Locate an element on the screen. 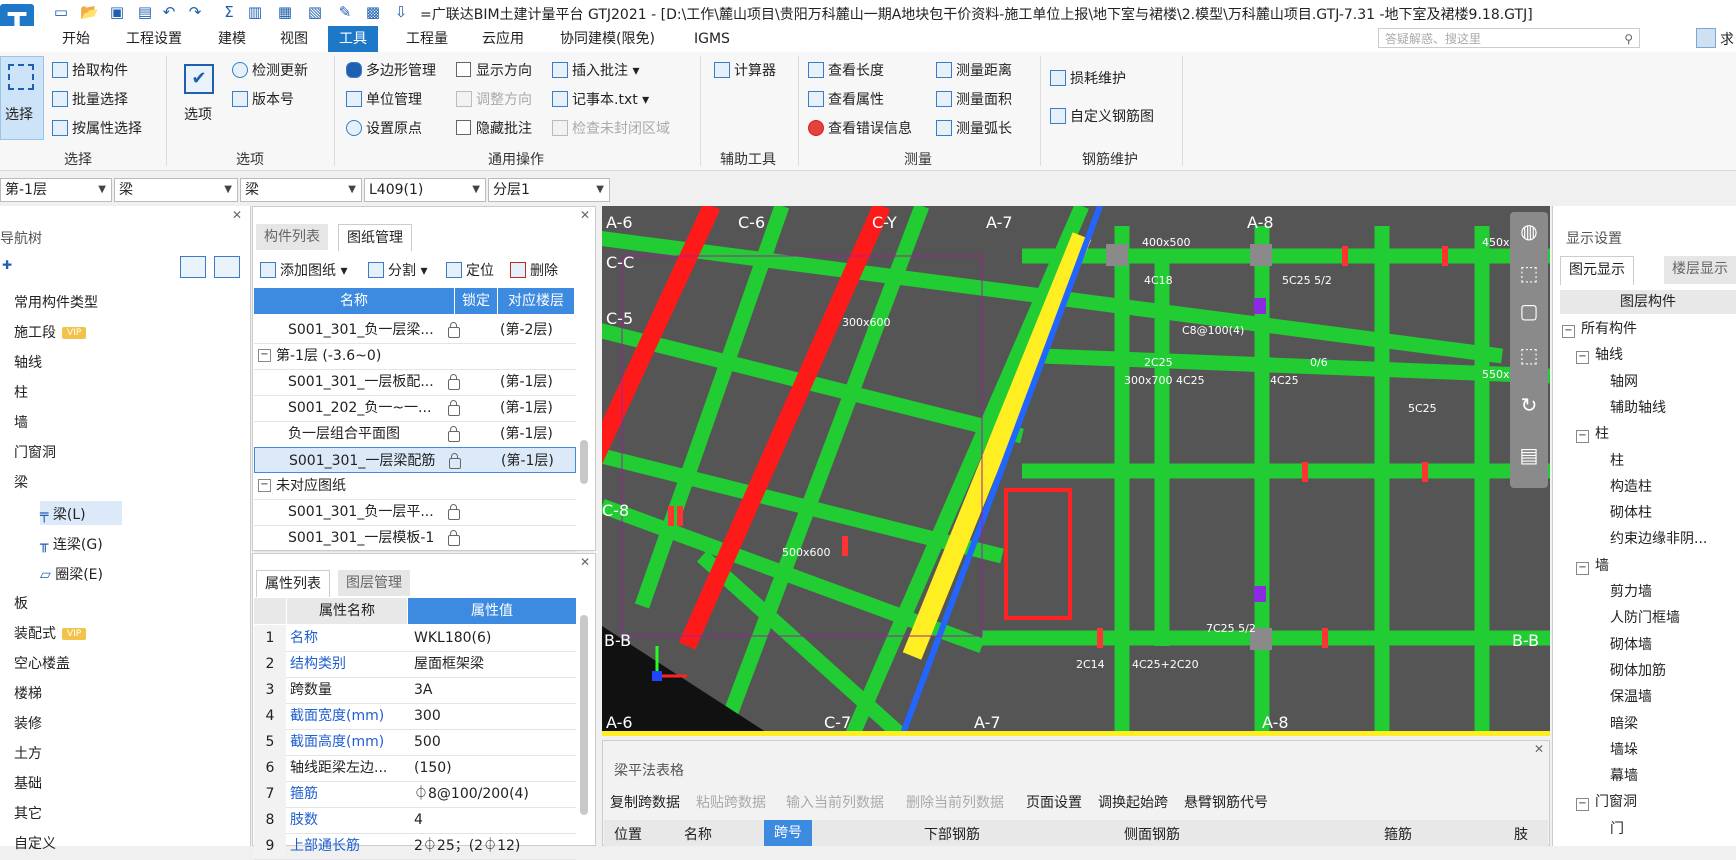  check-unclosed-button: 检查未封闭区域 is located at coordinates (611, 128).